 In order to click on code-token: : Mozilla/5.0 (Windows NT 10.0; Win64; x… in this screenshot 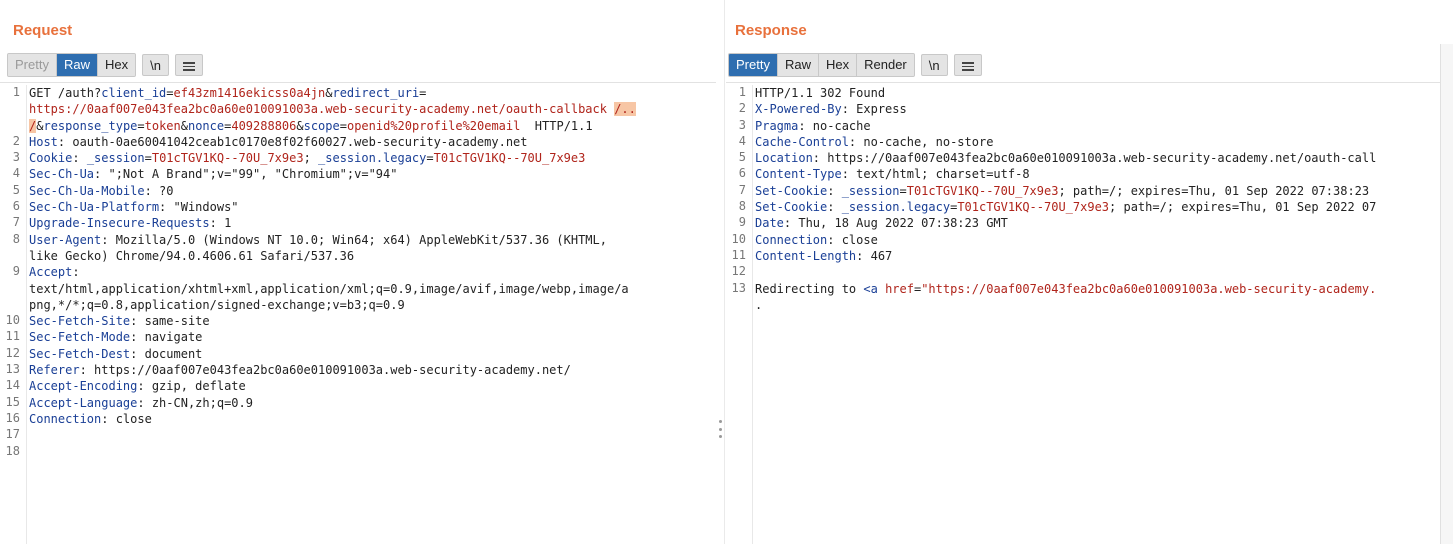, I will do `click(354, 239)`.